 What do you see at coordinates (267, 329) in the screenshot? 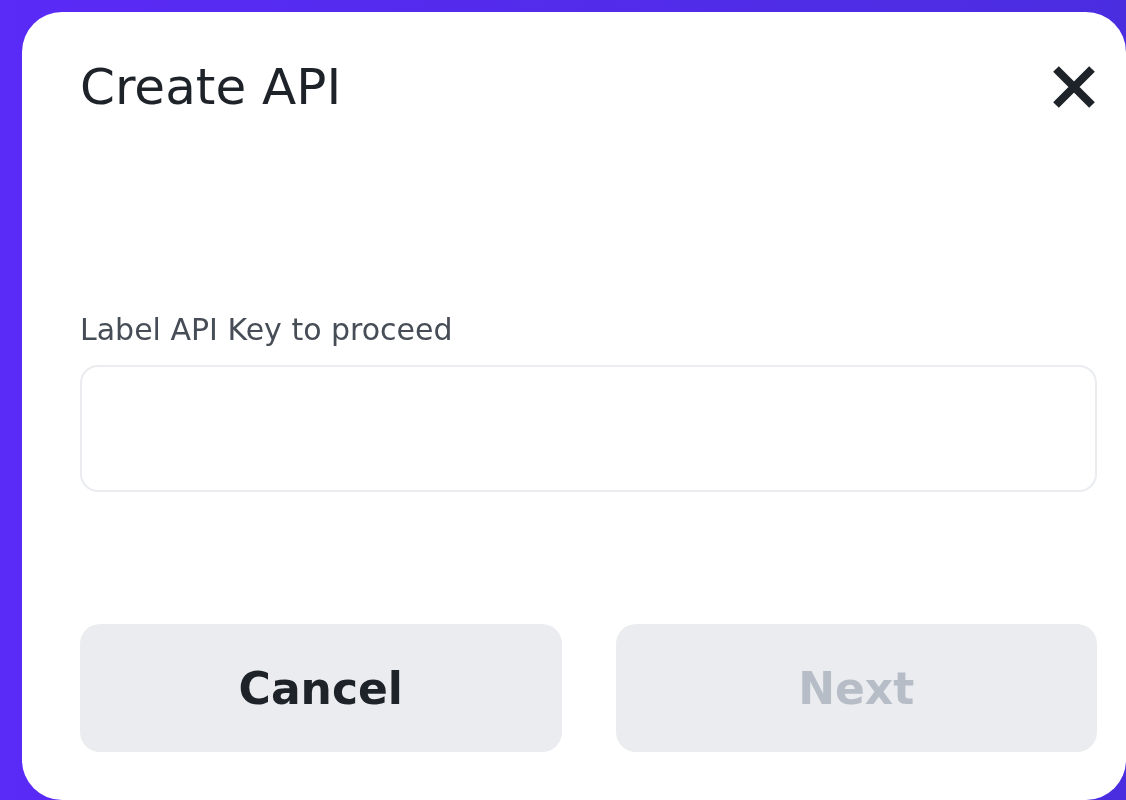
I see `field-label: Label API Key to proceed` at bounding box center [267, 329].